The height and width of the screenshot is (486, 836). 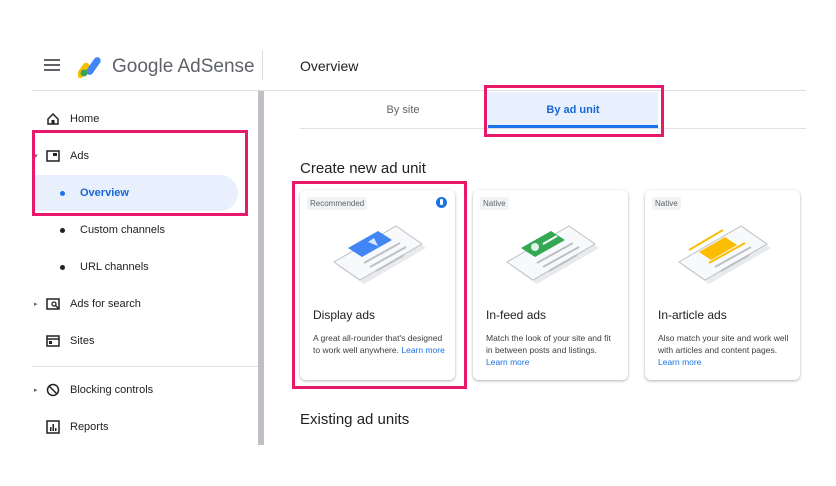 What do you see at coordinates (105, 304) in the screenshot?
I see `sidebar-item-label: Ads for search` at bounding box center [105, 304].